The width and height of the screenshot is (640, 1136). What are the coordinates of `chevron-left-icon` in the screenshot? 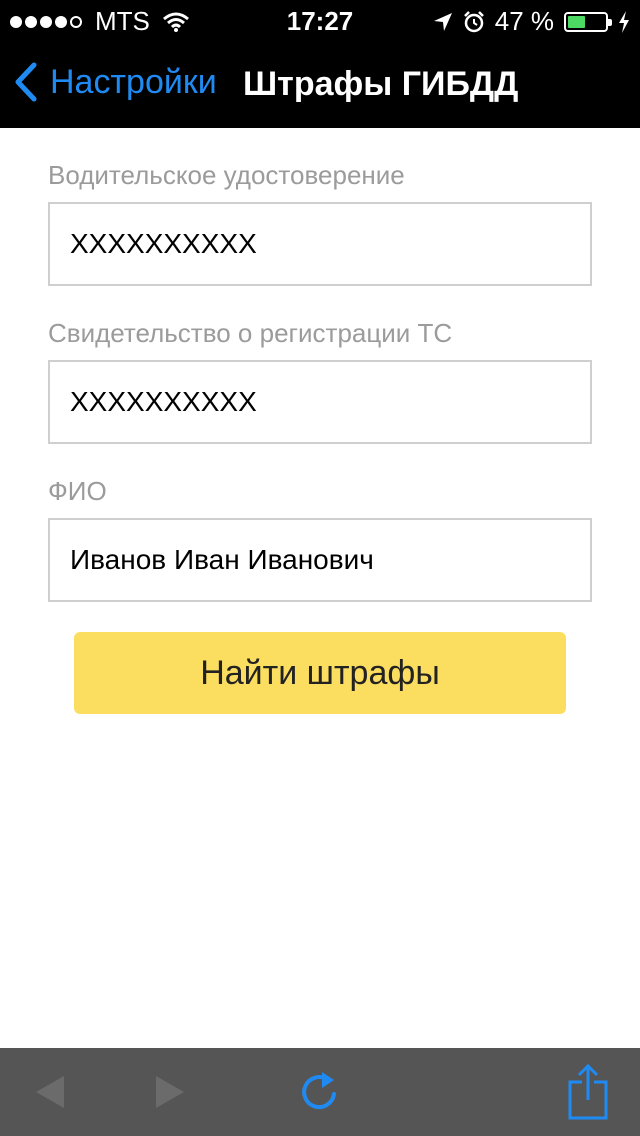 It's located at (26, 82).